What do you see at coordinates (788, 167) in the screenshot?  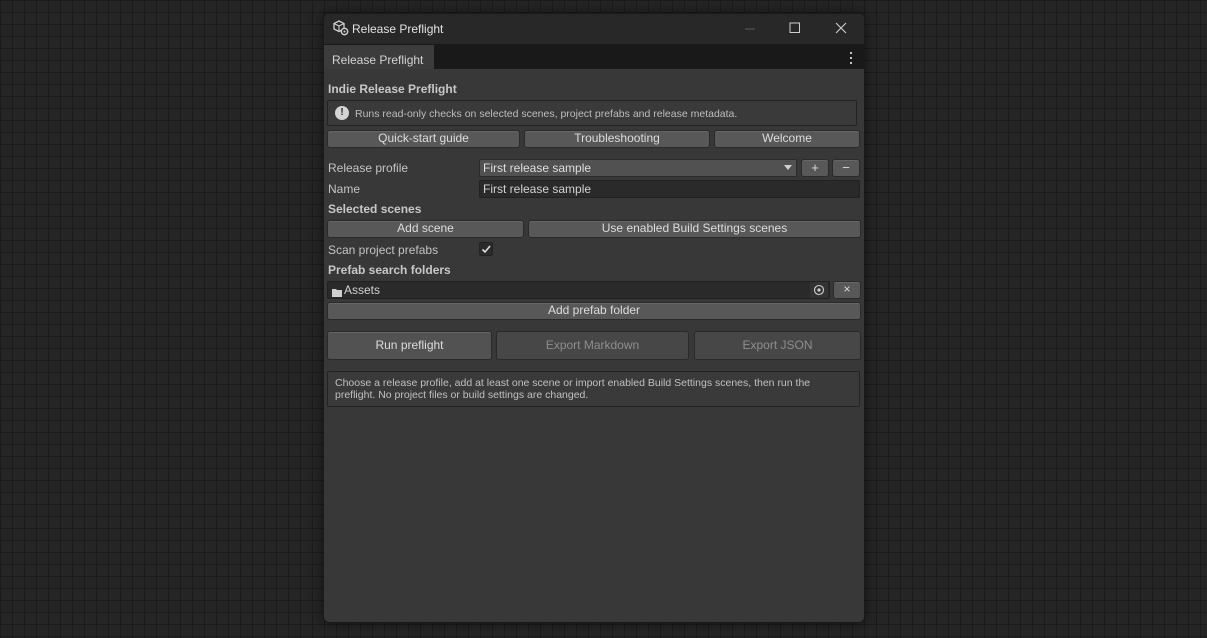 I see `chevron-down-icon` at bounding box center [788, 167].